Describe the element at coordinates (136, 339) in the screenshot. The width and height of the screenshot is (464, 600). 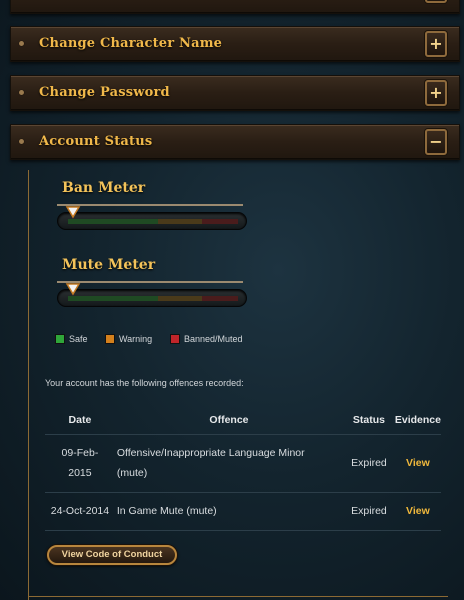
I see `legend-label: Warning` at that location.